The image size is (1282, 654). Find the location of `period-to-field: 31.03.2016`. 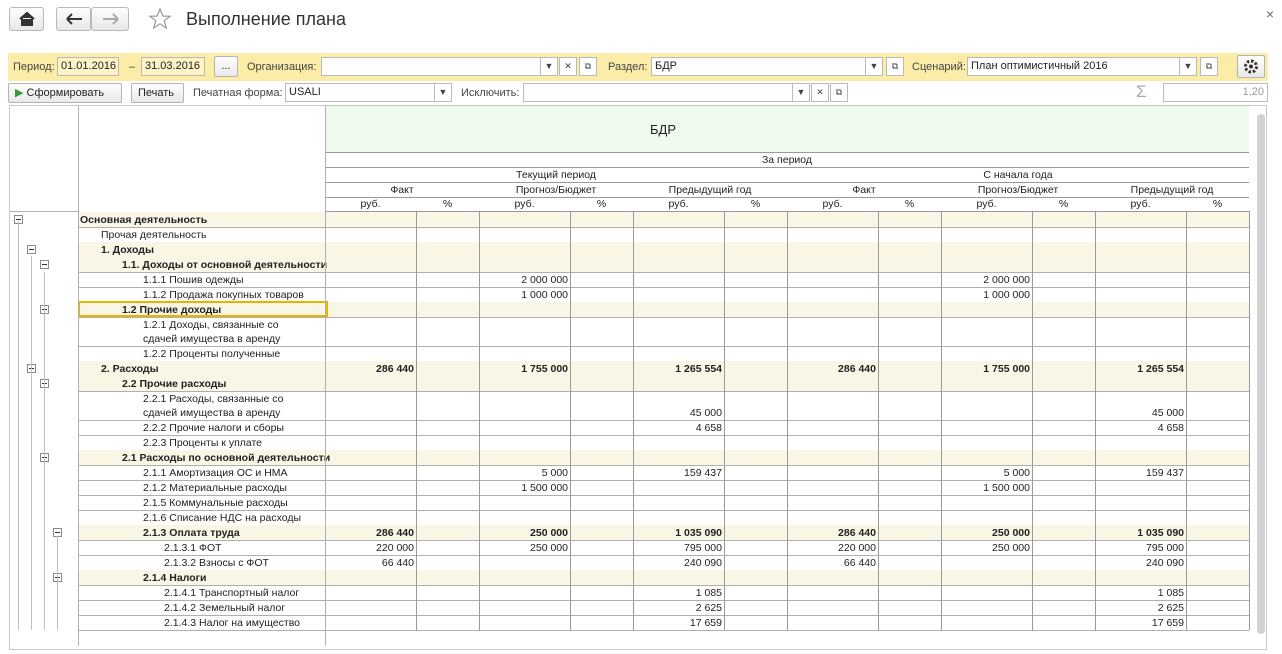

period-to-field: 31.03.2016 is located at coordinates (173, 66).